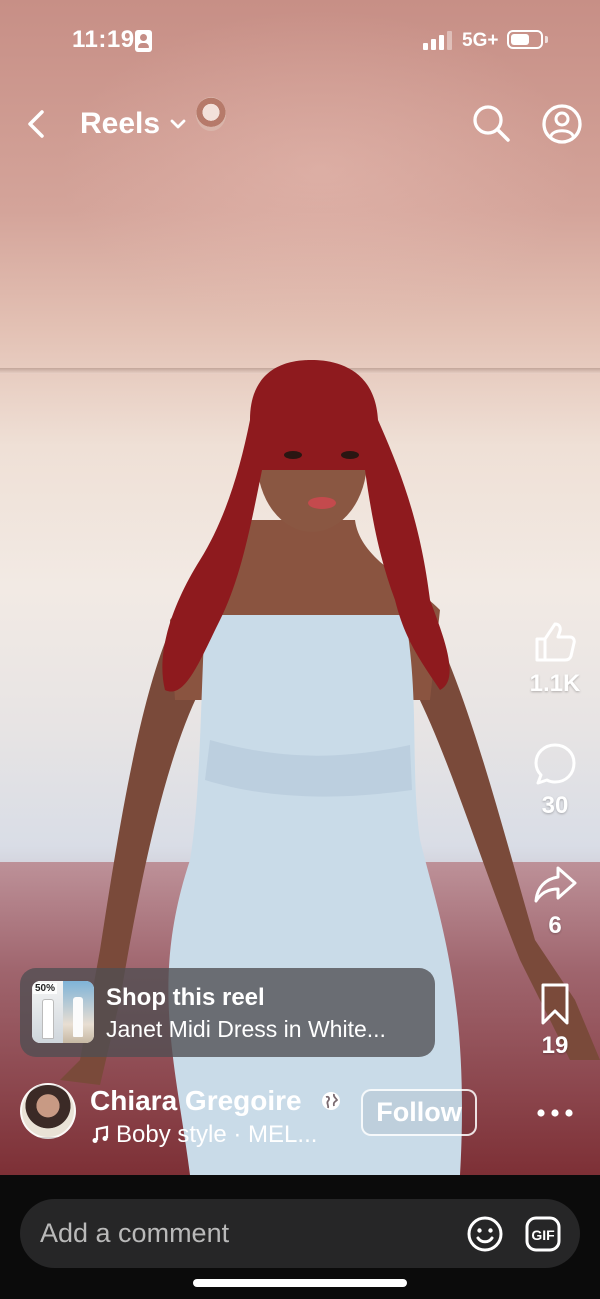 Image resolution: width=600 pixels, height=1299 pixels. Describe the element at coordinates (185, 997) in the screenshot. I see `shop-title: Shop this reel` at that location.